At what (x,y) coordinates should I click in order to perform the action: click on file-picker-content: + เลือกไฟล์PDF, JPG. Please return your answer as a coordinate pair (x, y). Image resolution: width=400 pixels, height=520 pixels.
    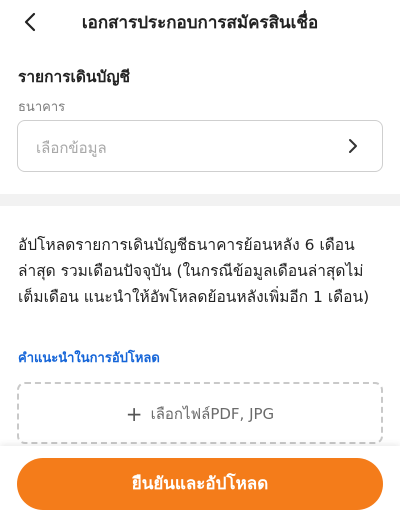
    Looking at the image, I should click on (200, 414).